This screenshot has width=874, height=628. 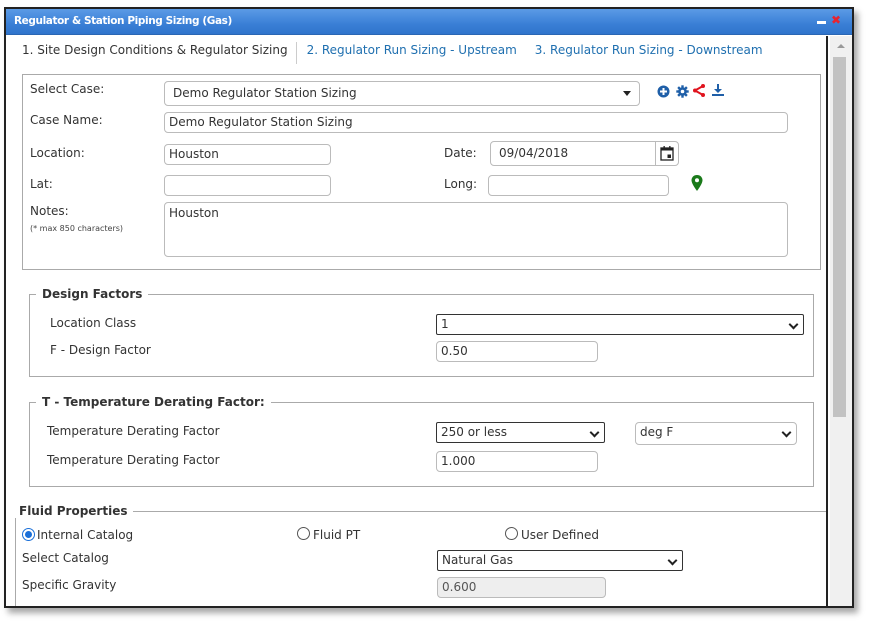 I want to click on tab-regulator-run-upstream: 2. Regulator Run Sizing - Upstream, so click(x=411, y=53).